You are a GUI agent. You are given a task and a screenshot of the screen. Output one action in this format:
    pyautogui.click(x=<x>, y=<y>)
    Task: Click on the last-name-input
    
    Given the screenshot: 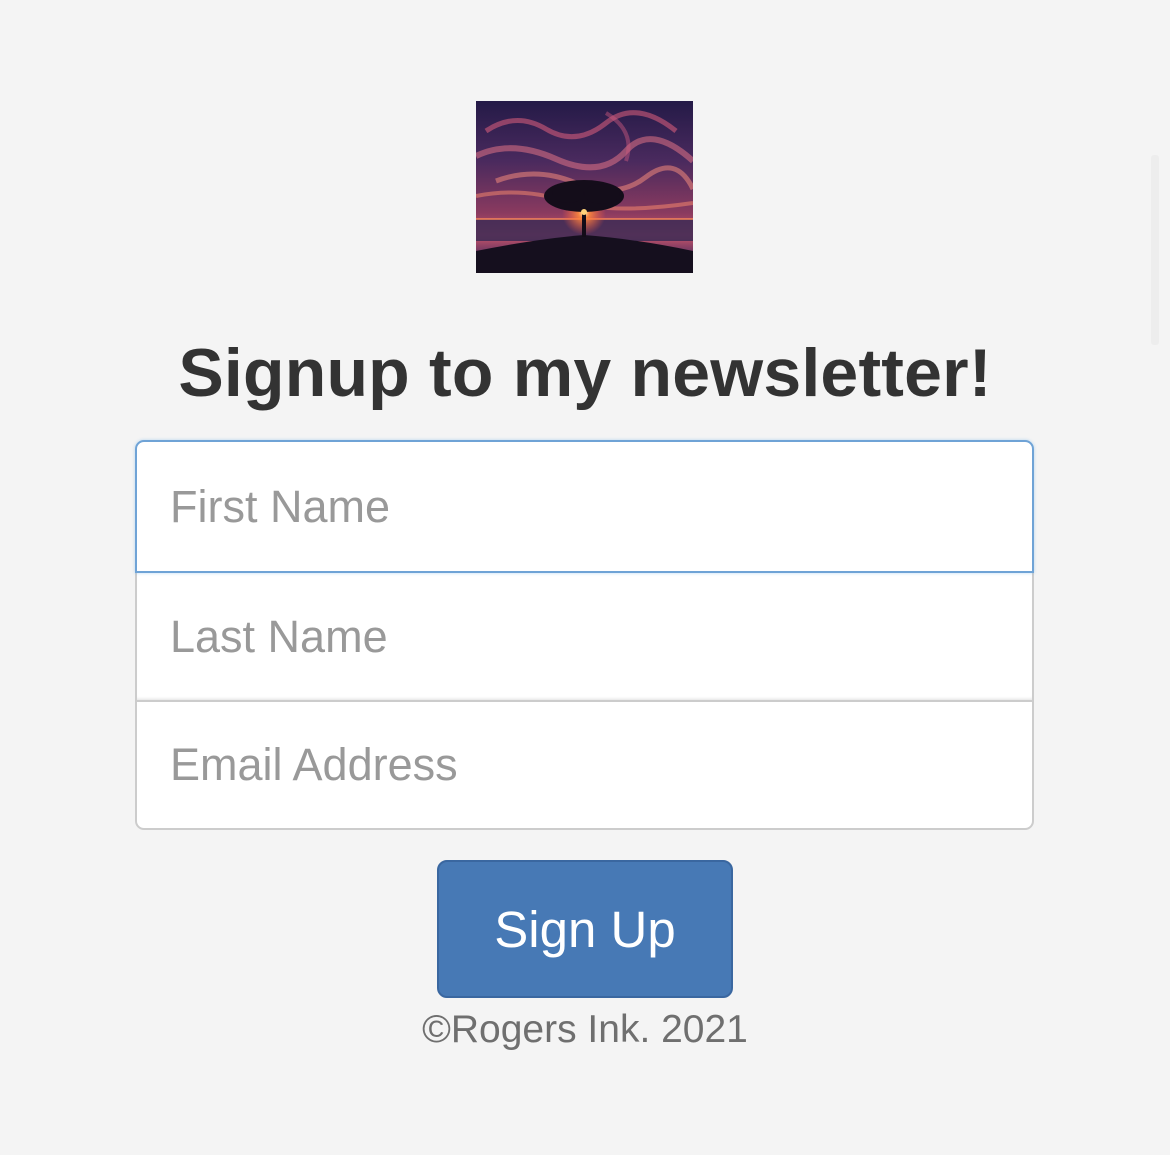 What is the action you would take?
    pyautogui.click(x=584, y=636)
    